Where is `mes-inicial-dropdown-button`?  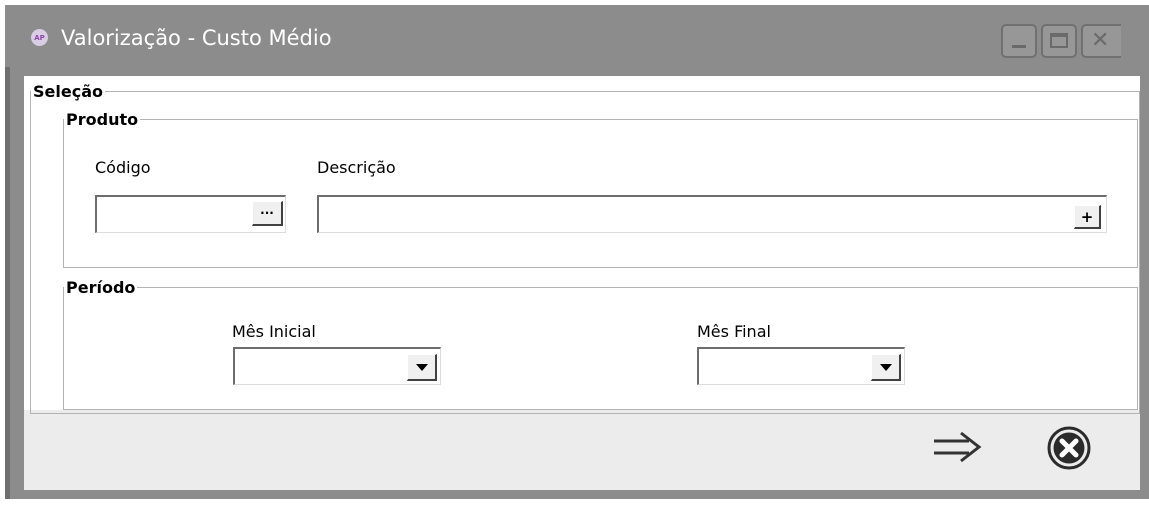
mes-inicial-dropdown-button is located at coordinates (422, 367).